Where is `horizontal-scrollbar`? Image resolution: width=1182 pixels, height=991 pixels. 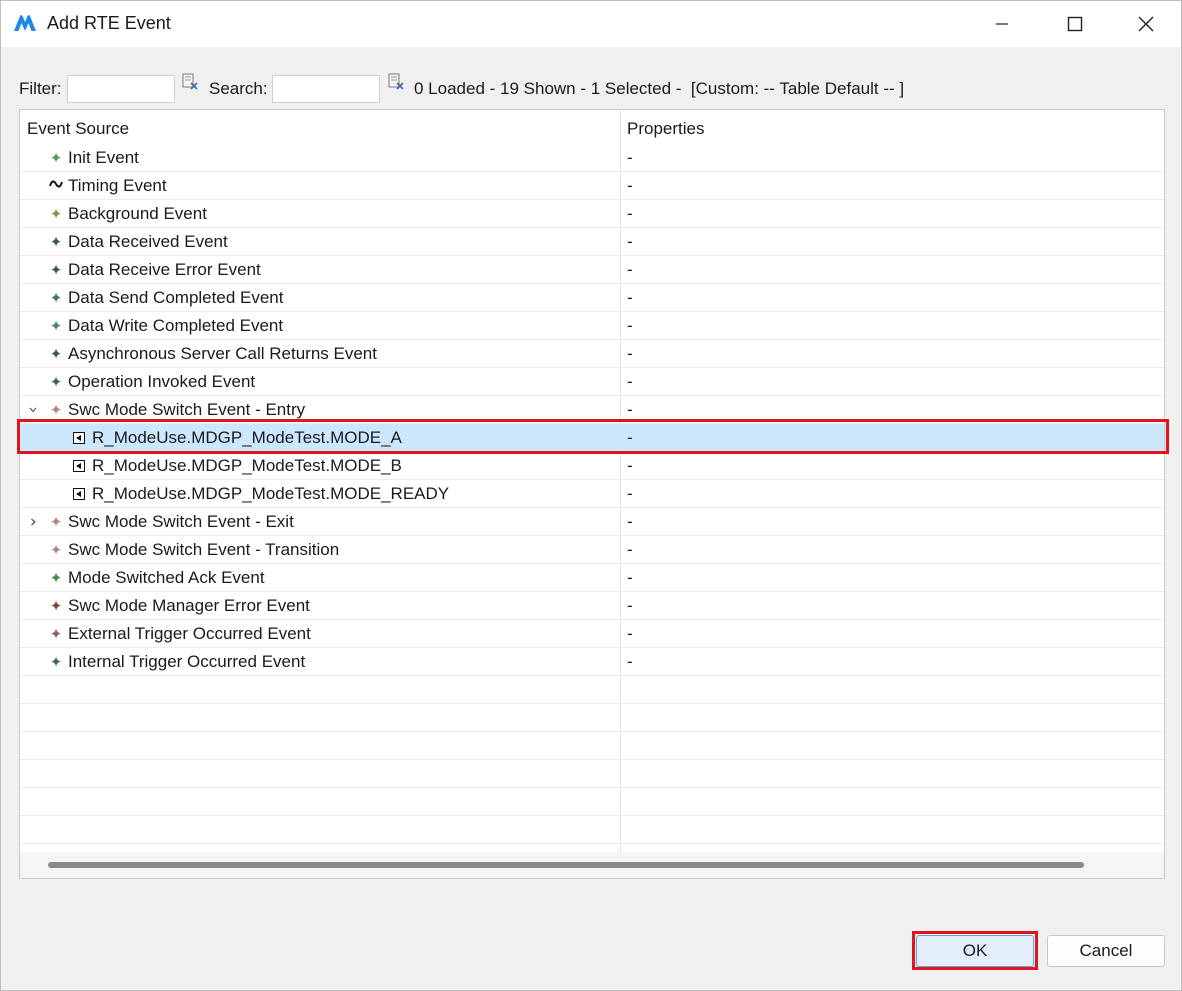
horizontal-scrollbar is located at coordinates (592, 865).